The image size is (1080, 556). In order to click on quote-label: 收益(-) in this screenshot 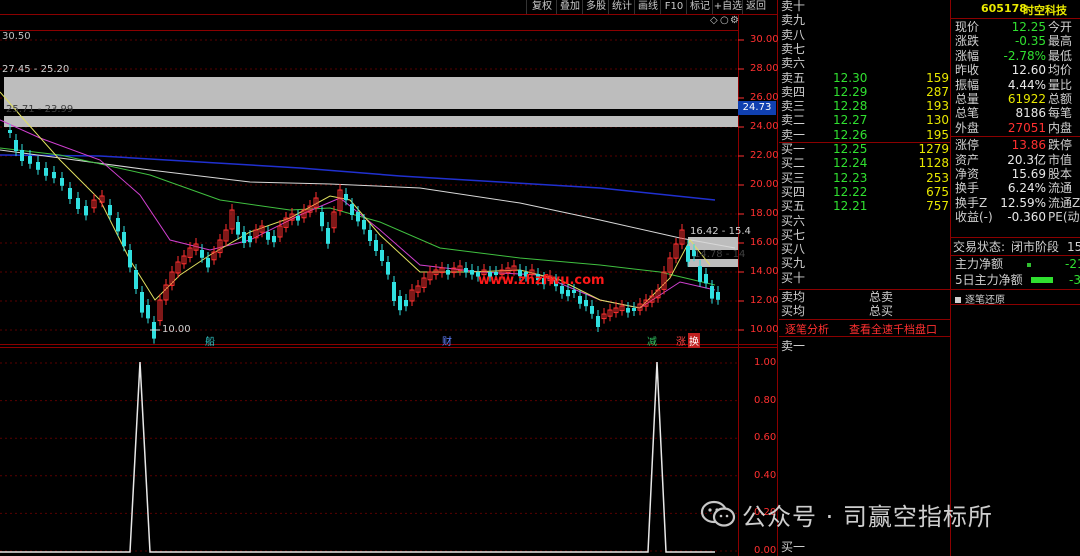, I will do `click(974, 217)`.